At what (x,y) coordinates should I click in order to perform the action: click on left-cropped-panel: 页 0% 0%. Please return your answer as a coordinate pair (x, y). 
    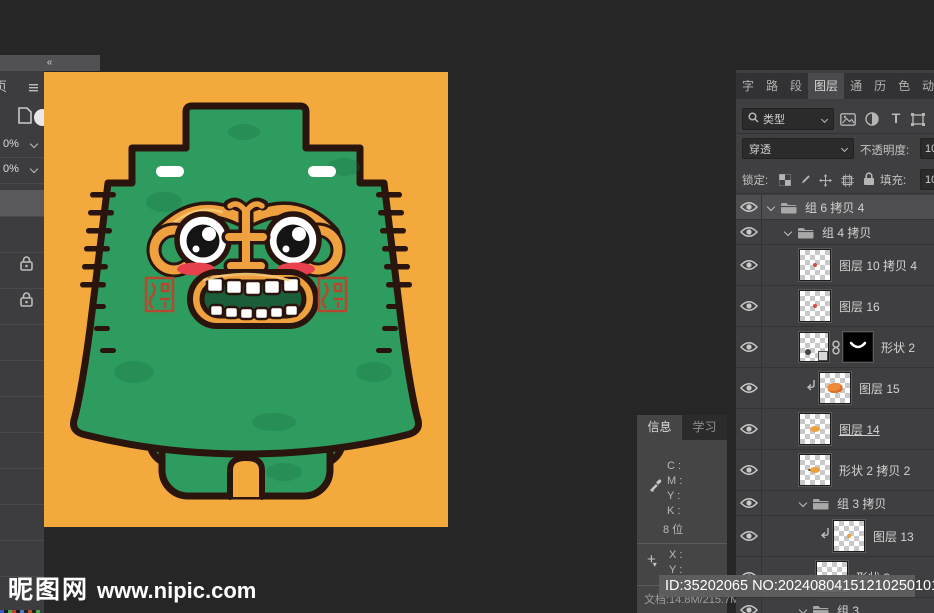
    Looking at the image, I should click on (25, 342).